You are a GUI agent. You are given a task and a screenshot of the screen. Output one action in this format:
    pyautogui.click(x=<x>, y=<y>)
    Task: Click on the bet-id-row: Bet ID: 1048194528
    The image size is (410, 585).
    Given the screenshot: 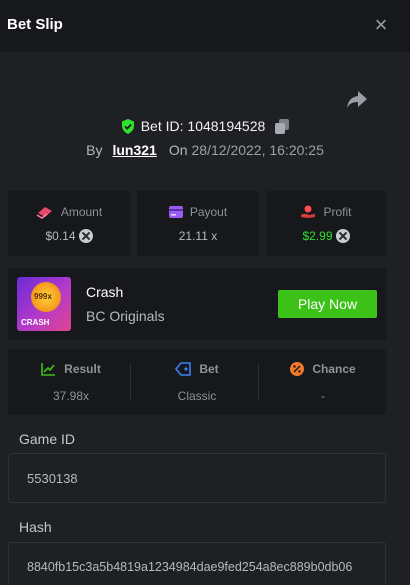 What is the action you would take?
    pyautogui.click(x=205, y=126)
    